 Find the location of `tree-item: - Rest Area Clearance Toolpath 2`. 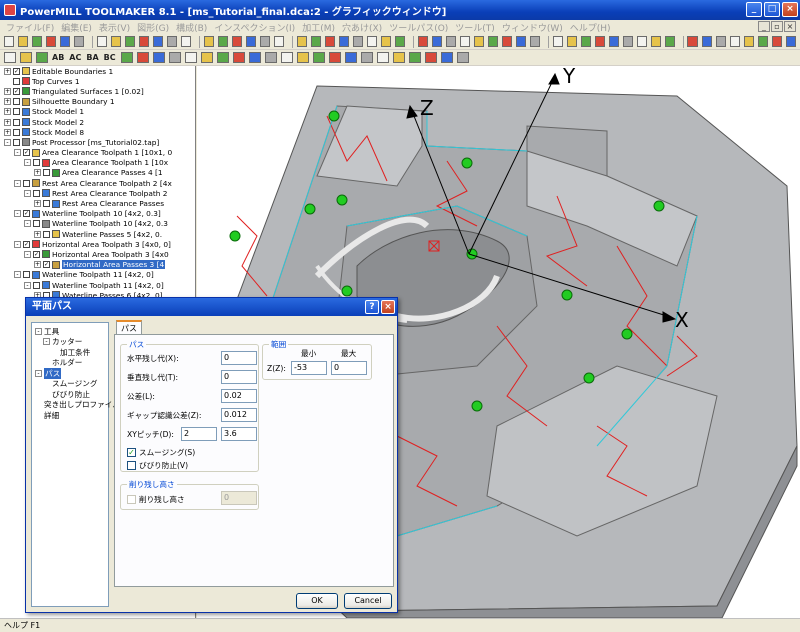

tree-item: - Rest Area Clearance Toolpath 2 is located at coordinates (97, 193).